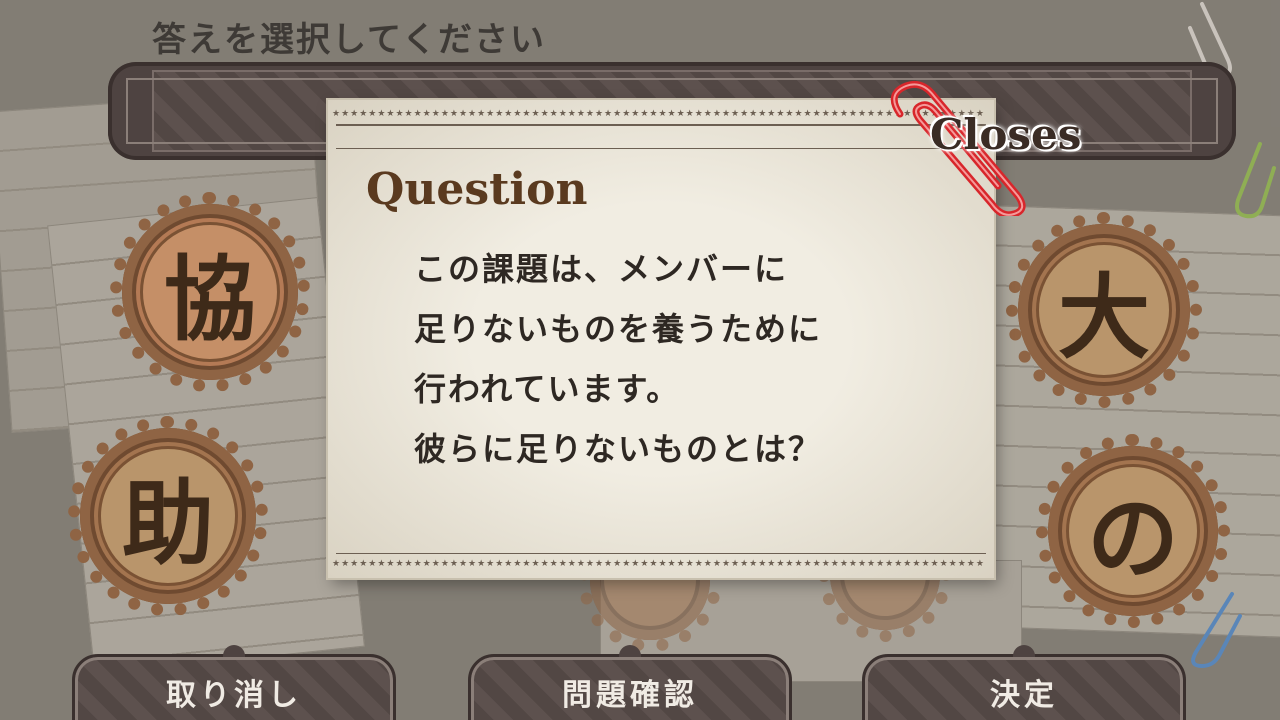 This screenshot has height=720, width=1280. I want to click on choice-character: 大, so click(1103, 317).